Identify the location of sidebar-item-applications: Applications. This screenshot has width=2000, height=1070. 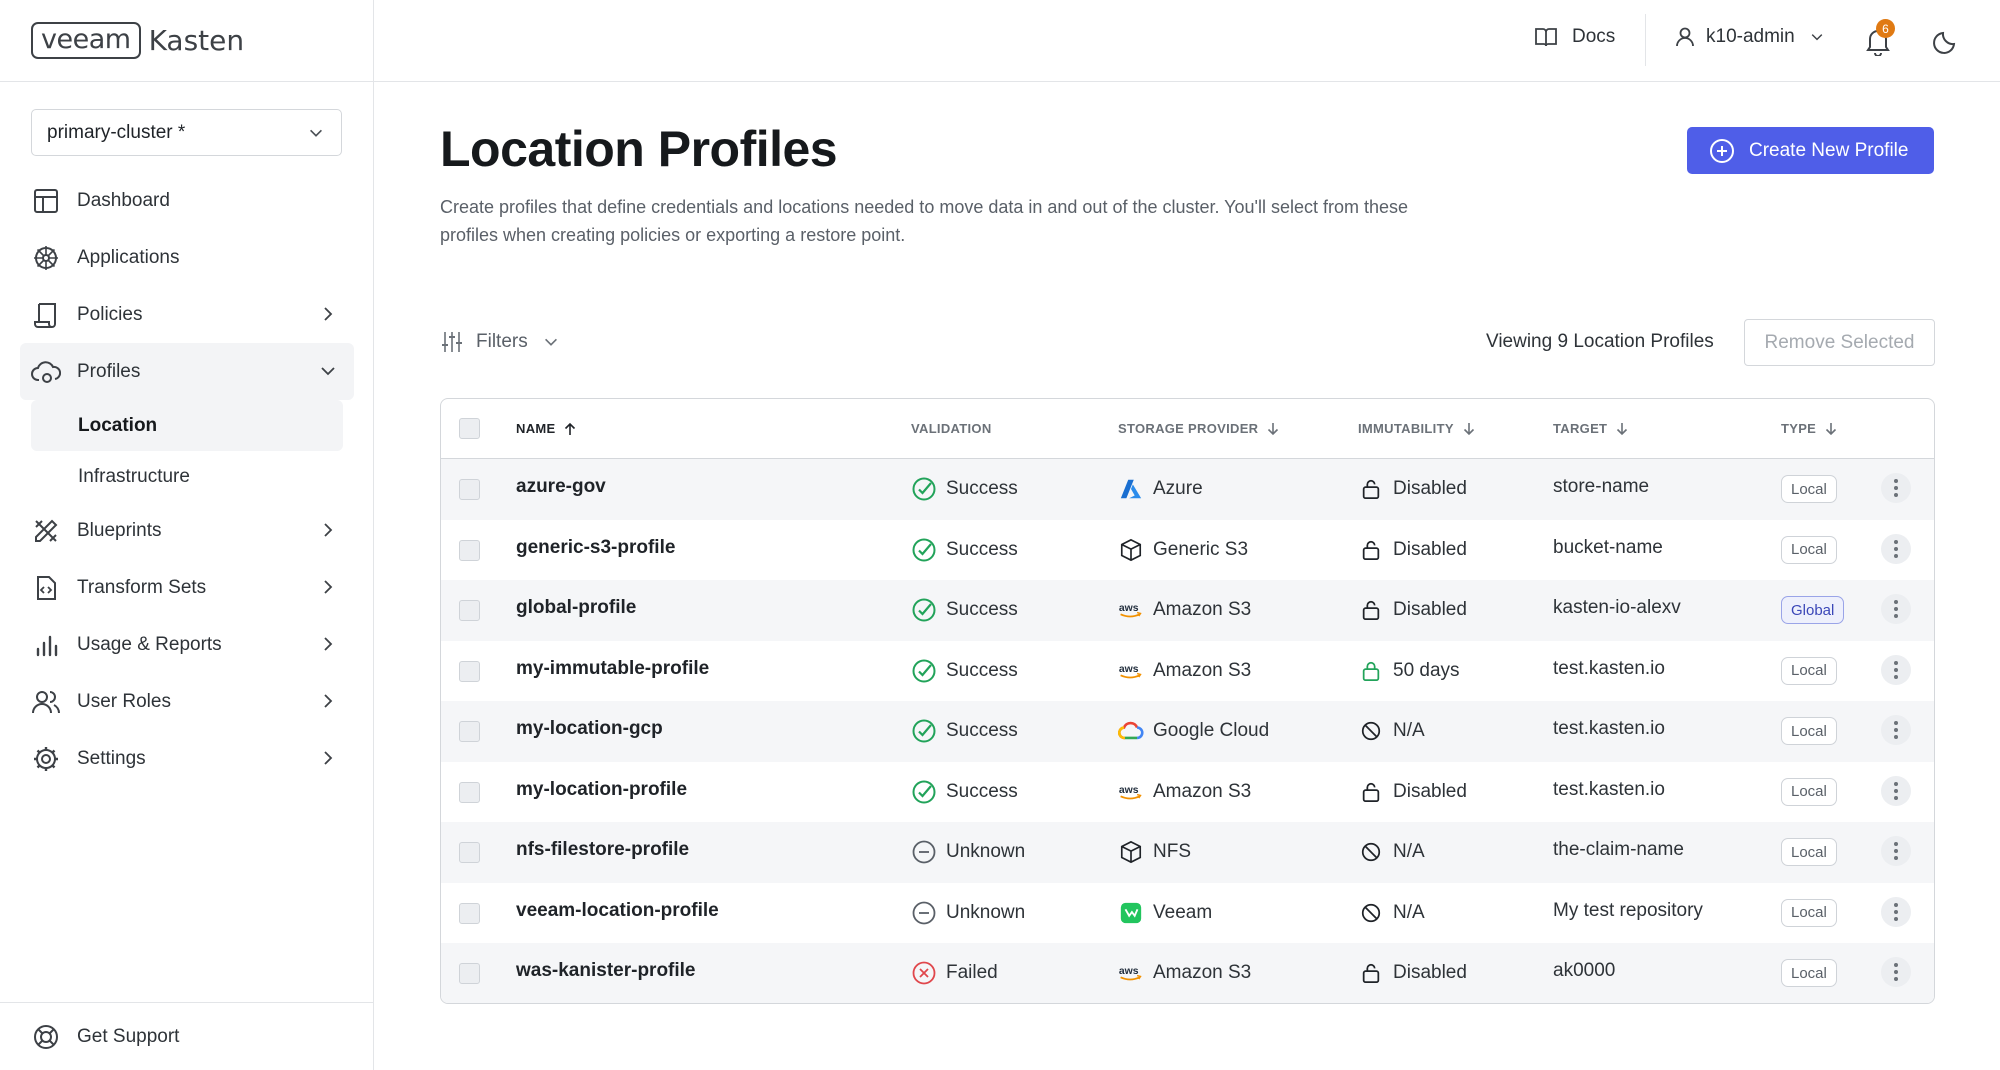
(187, 257).